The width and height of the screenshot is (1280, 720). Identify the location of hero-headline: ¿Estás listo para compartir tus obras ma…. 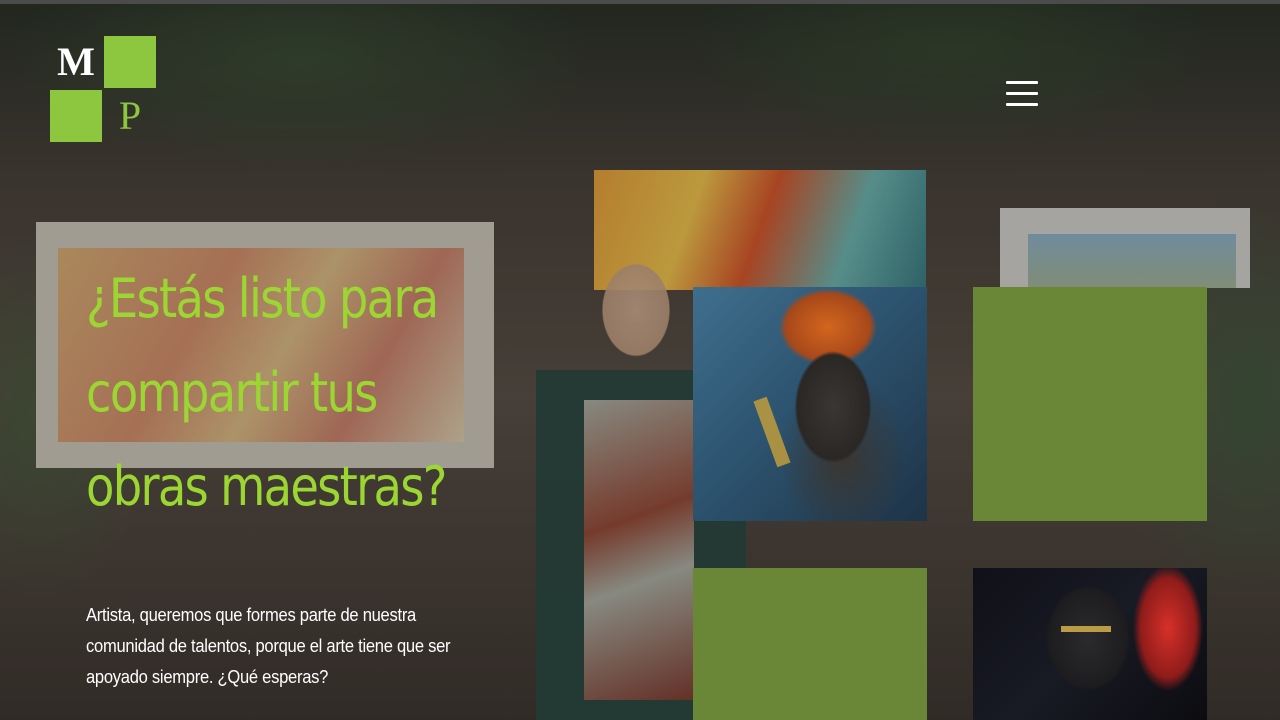
(266, 392).